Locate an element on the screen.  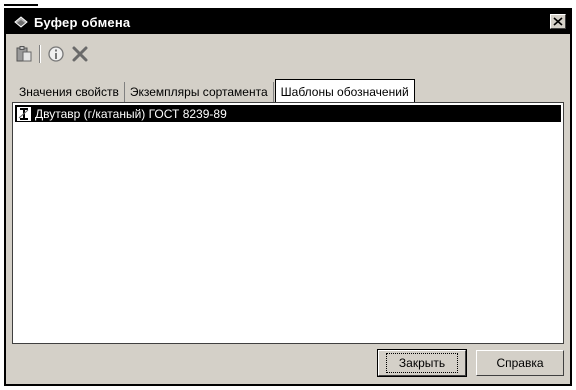
toolbar is located at coordinates (52, 54).